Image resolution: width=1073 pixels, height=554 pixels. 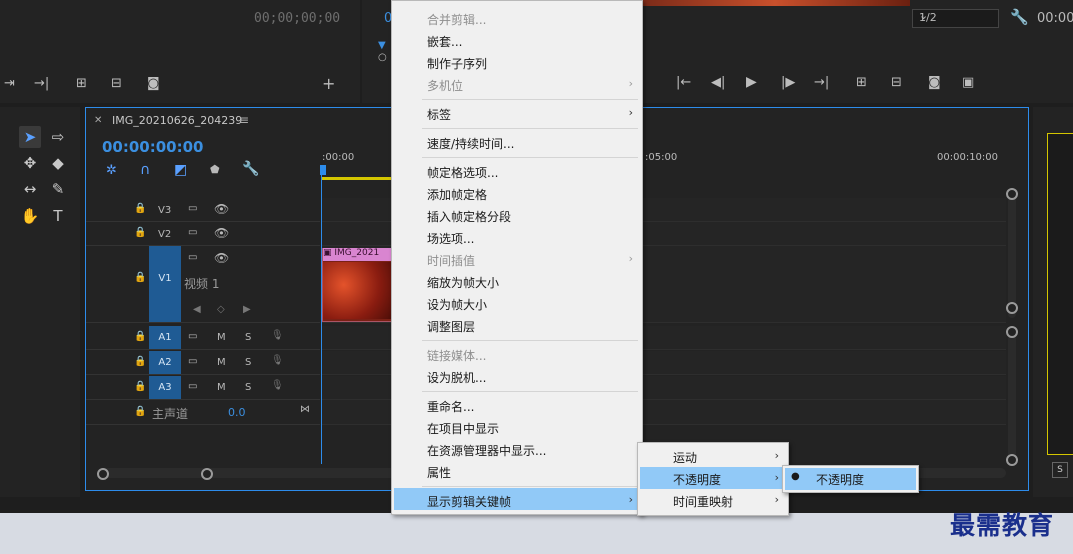 I want to click on prev-keyframe-icon: ◀, so click(x=197, y=309).